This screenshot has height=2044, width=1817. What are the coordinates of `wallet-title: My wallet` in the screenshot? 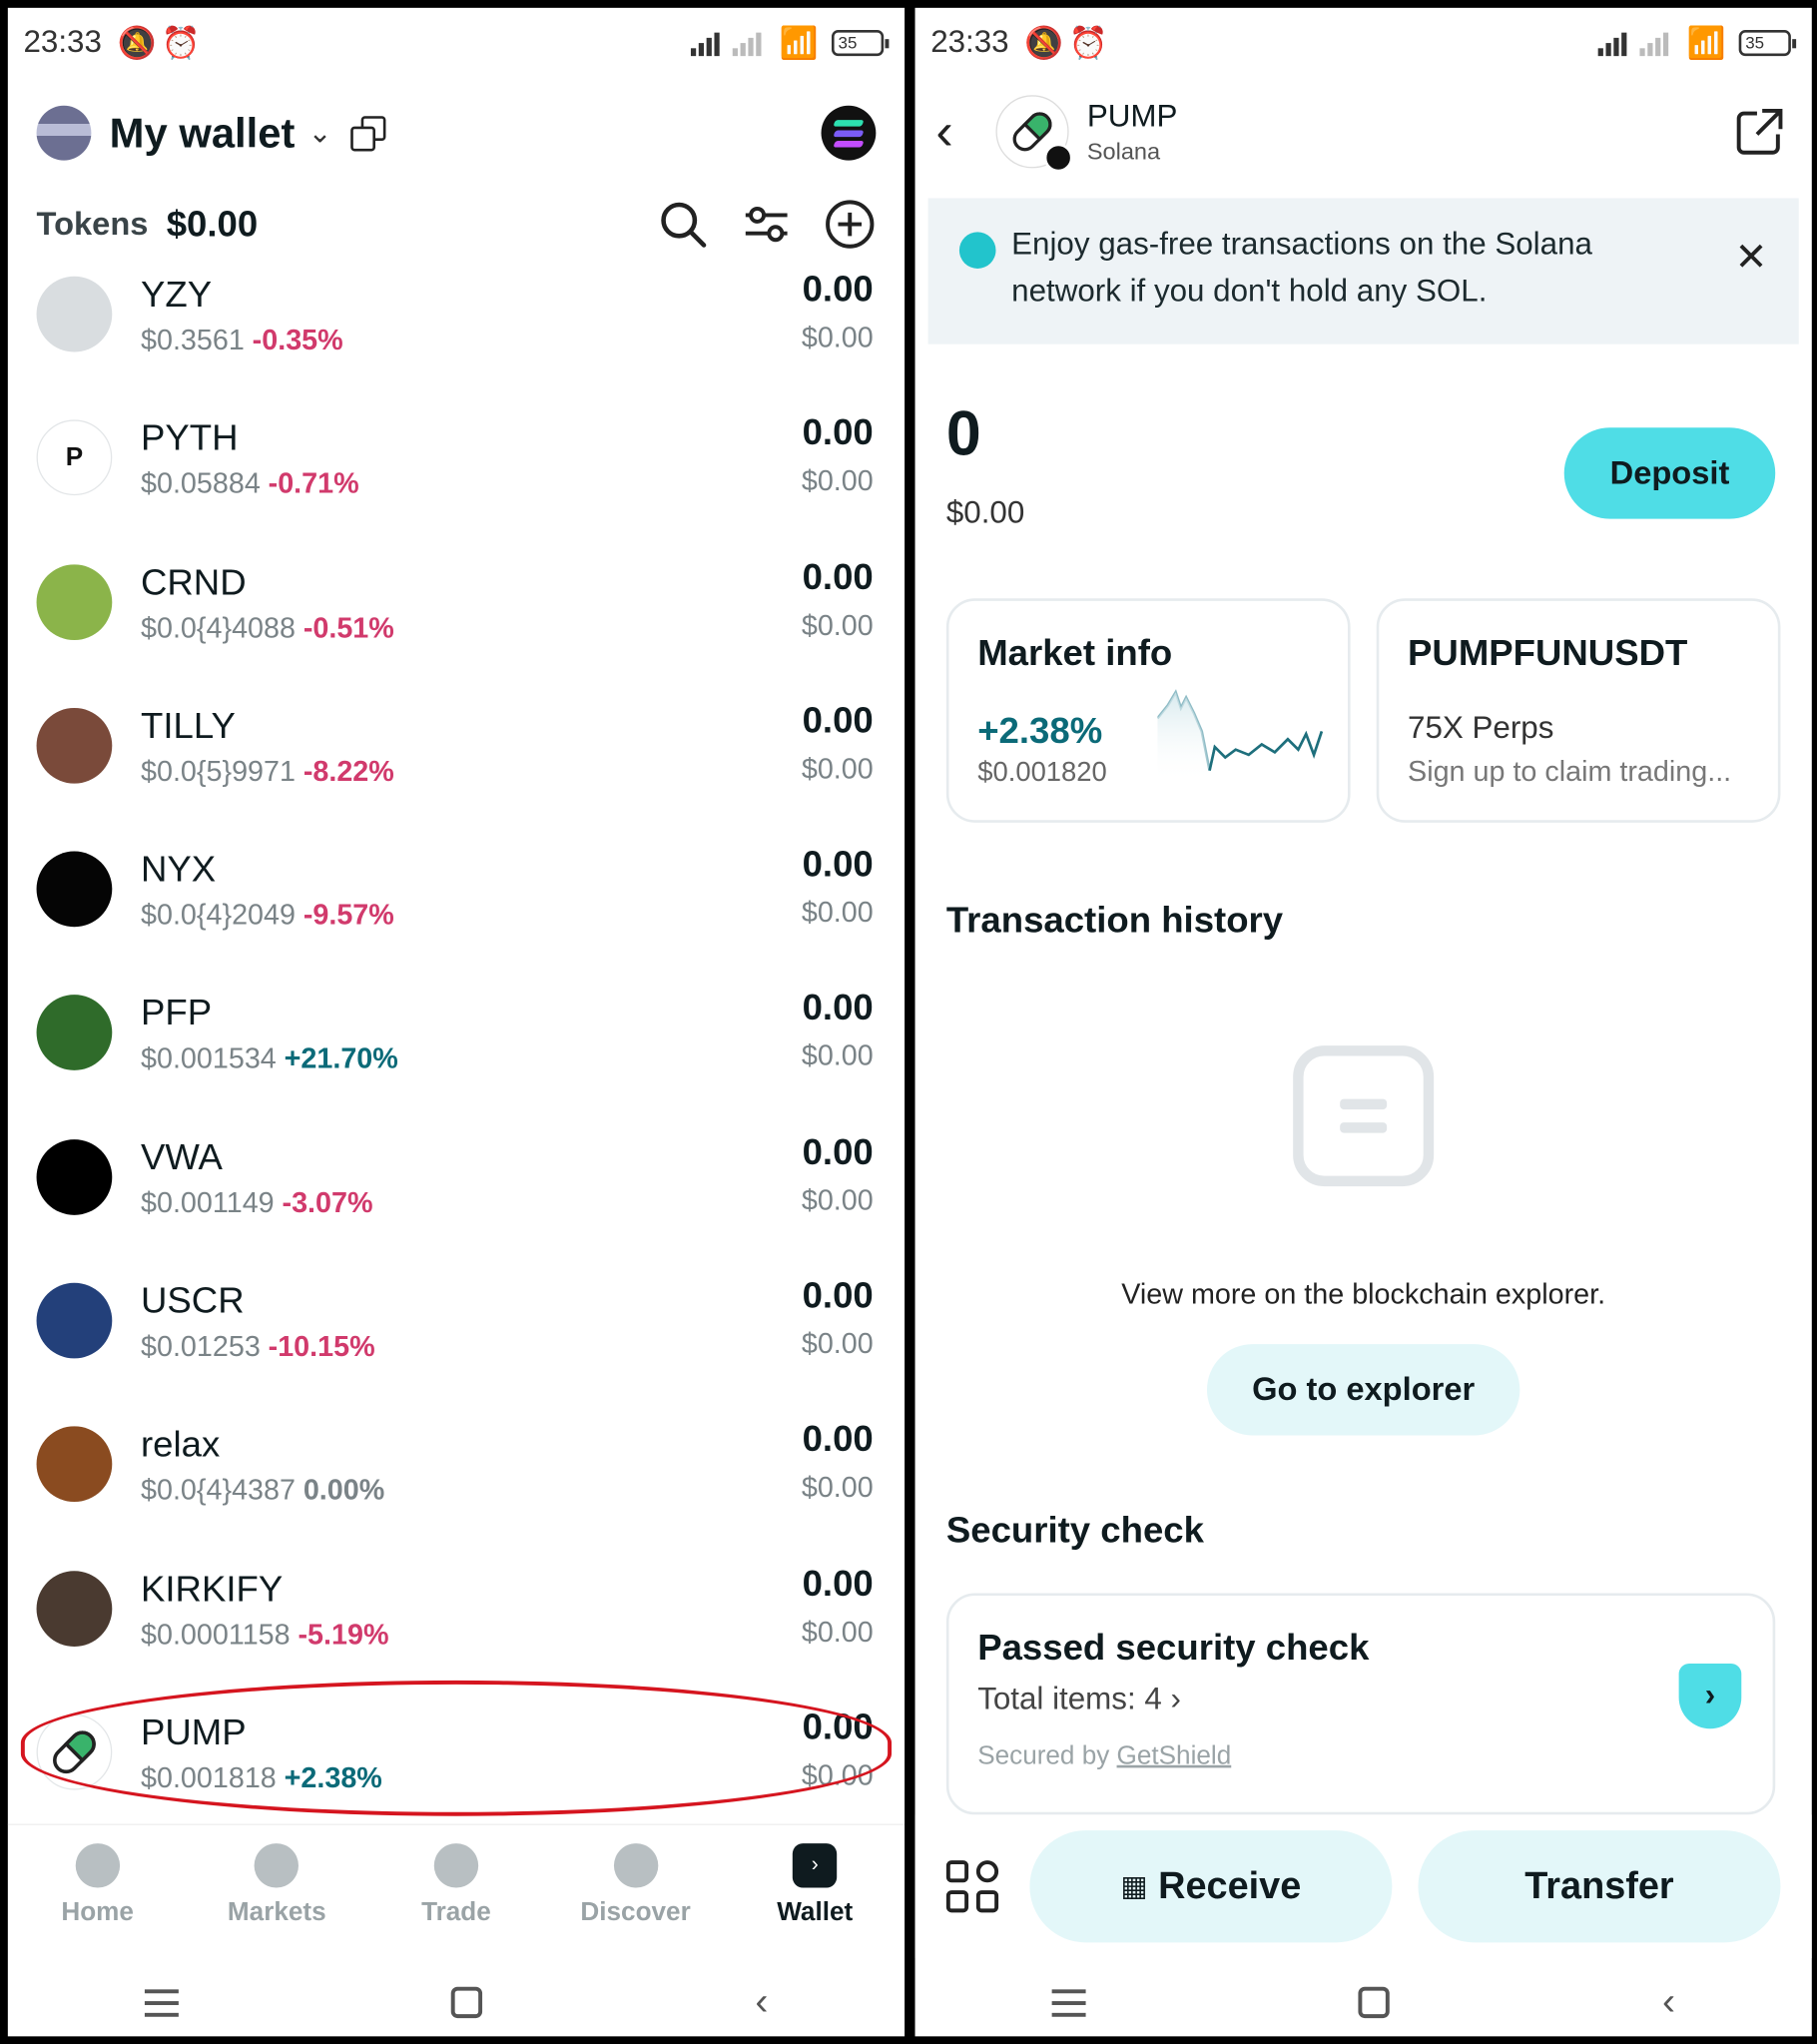 It's located at (203, 133).